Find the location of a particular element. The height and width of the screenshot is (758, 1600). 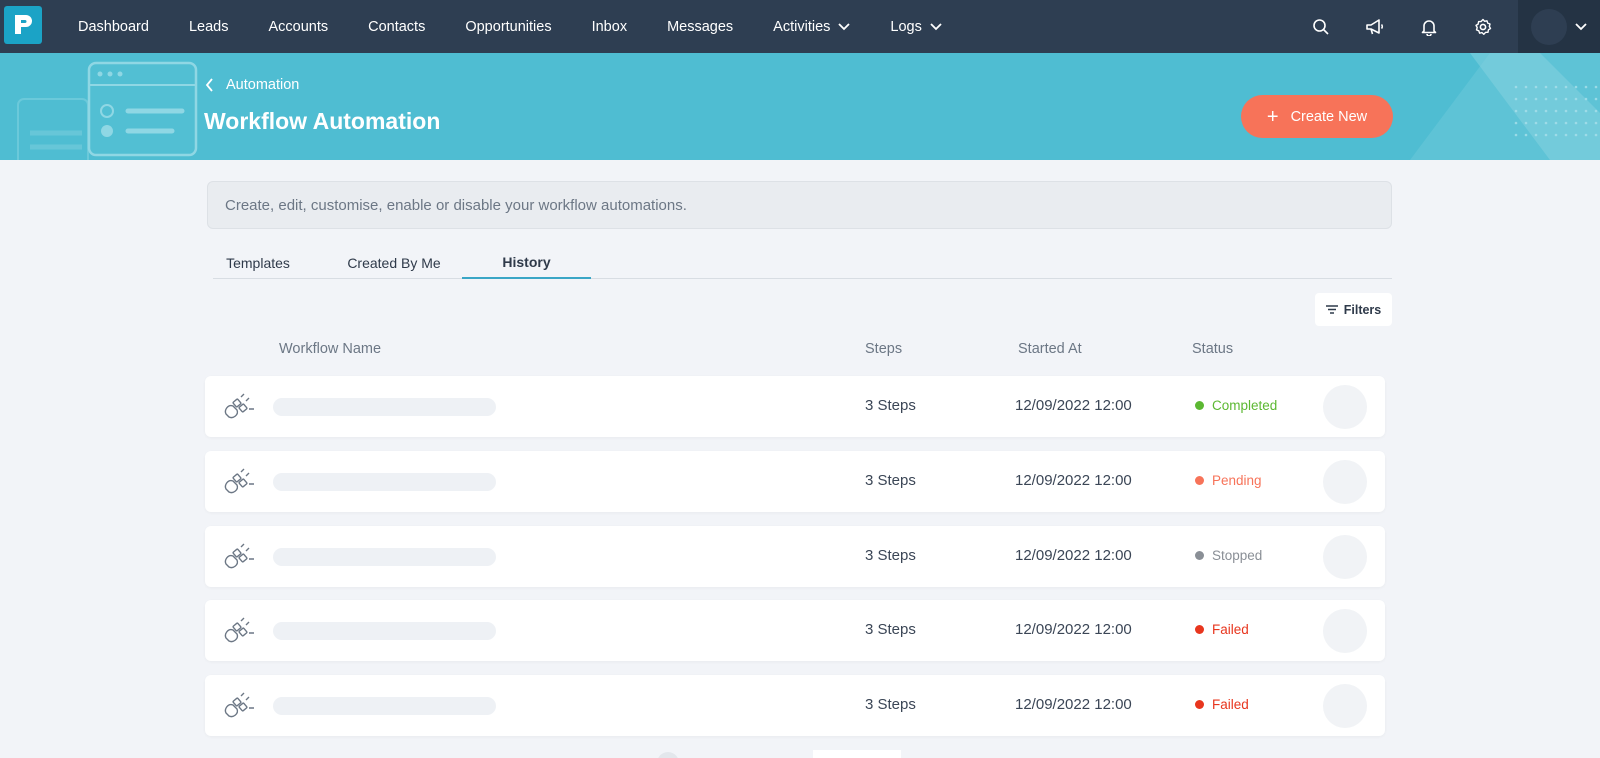

column-header-status: Status is located at coordinates (1213, 349).